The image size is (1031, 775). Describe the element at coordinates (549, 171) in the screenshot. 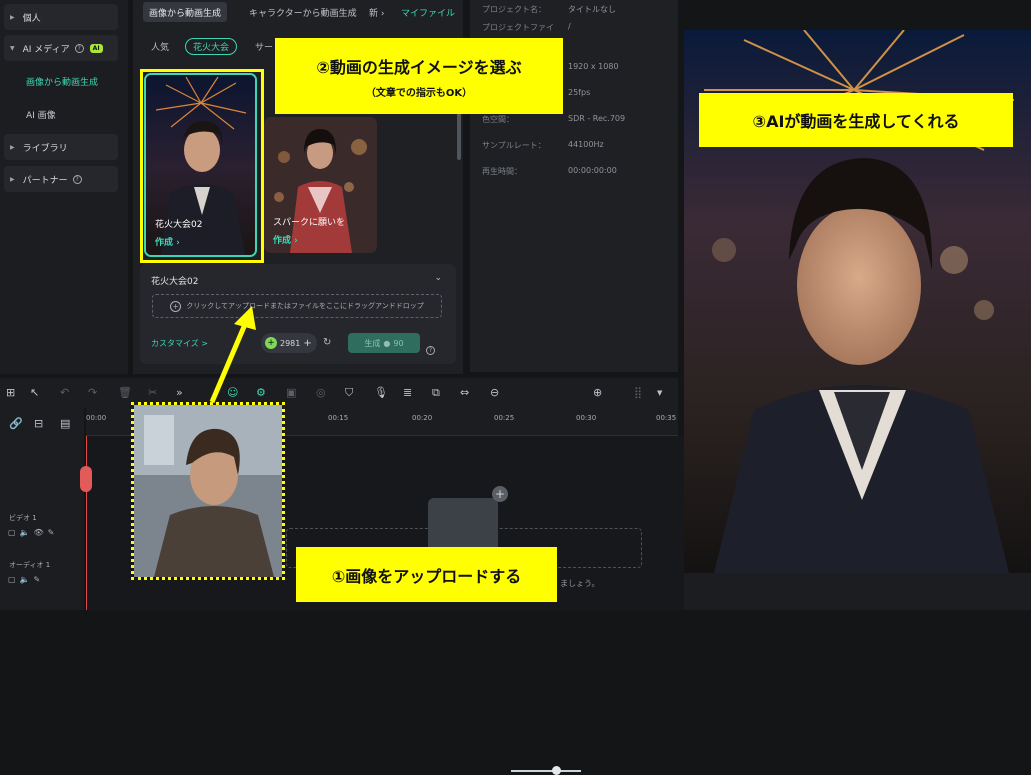

I see `info-row-duration: 再生時間： 00:00:00:00` at that location.